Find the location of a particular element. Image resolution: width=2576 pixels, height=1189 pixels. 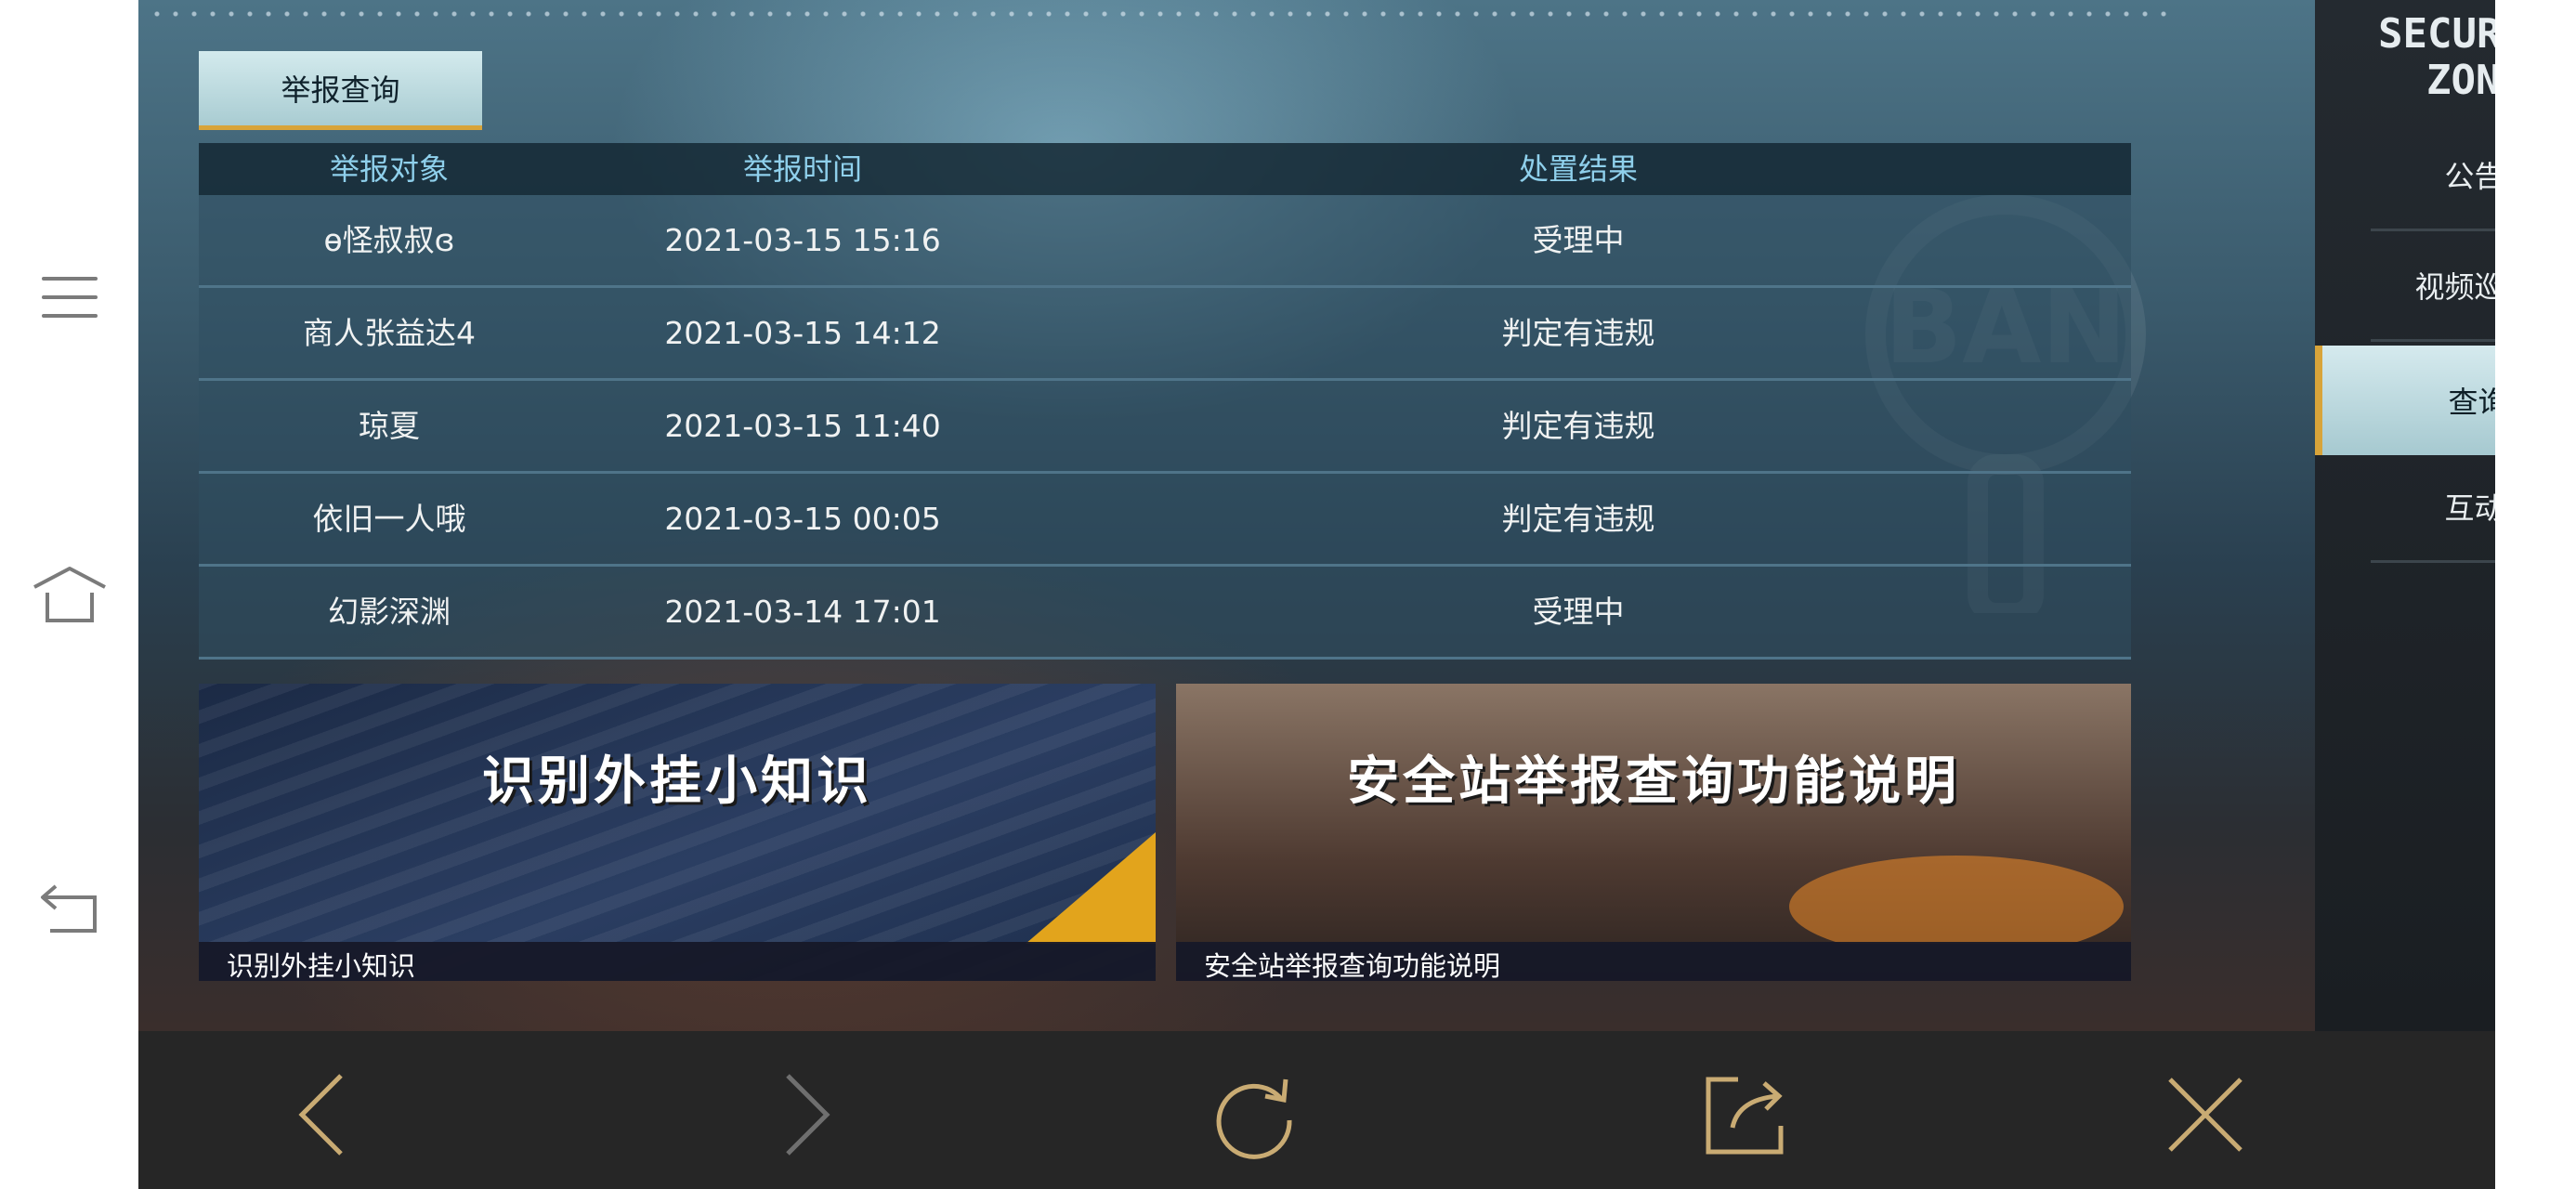

table-row: ɵ怪叔叔ɞ 2021-03-15 15:16 受理中 is located at coordinates (1165, 241).